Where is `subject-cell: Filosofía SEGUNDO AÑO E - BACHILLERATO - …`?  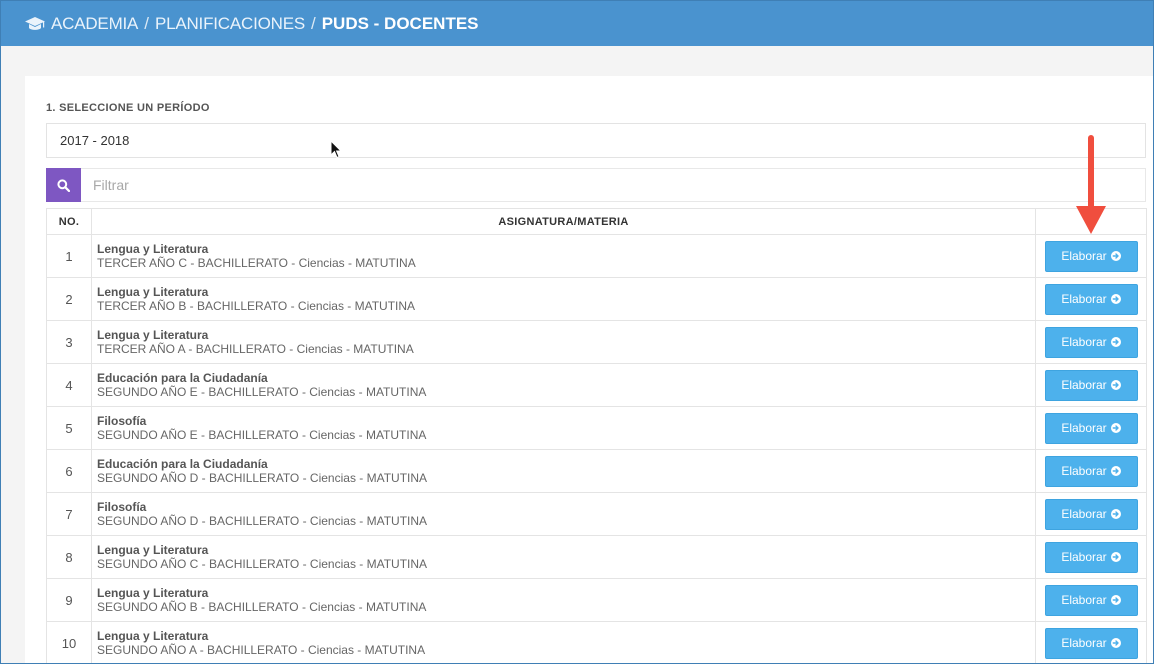 subject-cell: Filosofía SEGUNDO AÑO E - BACHILLERATO - … is located at coordinates (563, 428).